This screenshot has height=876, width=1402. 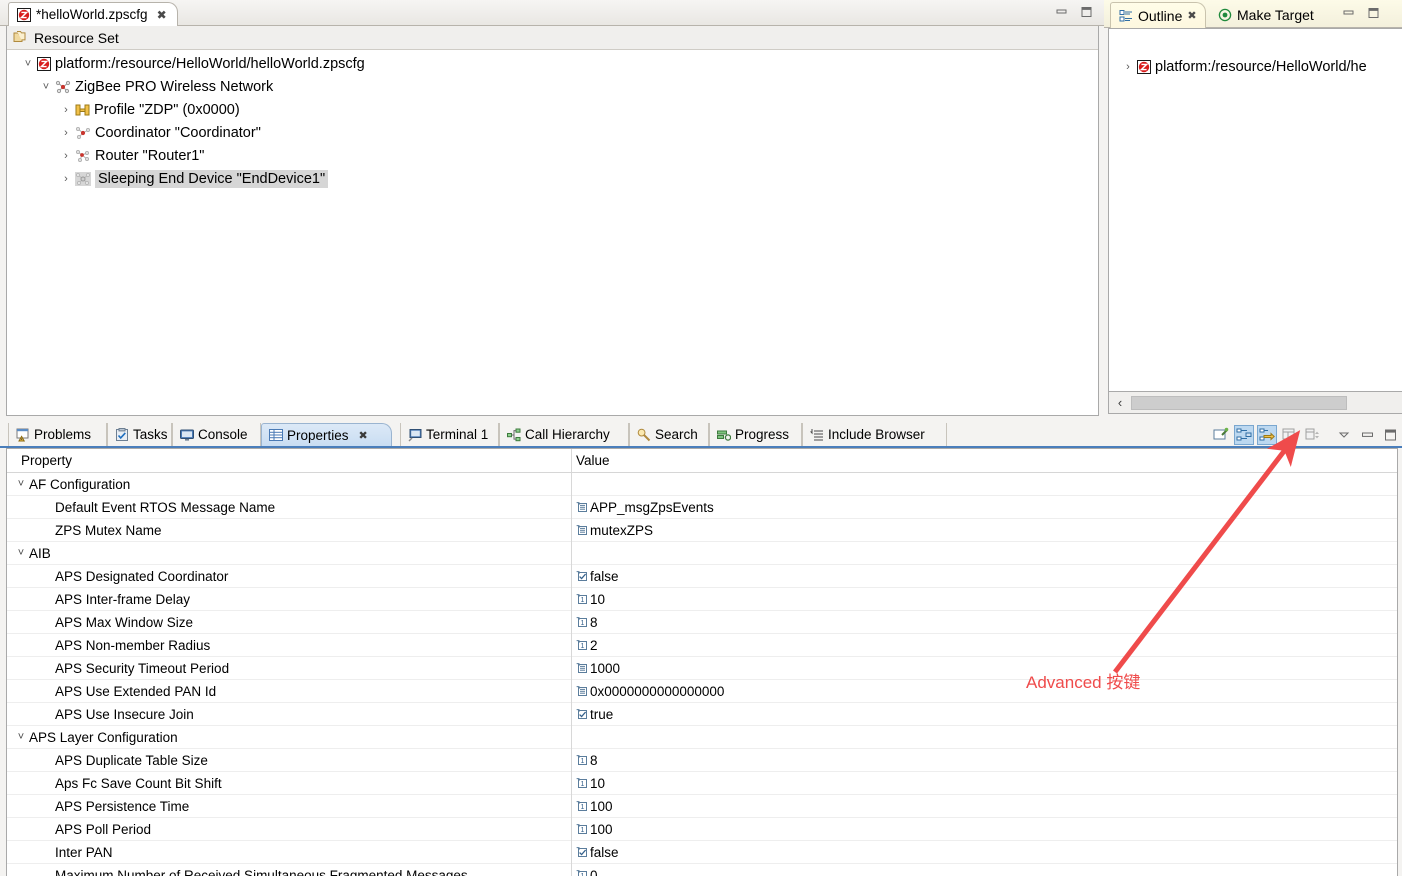 What do you see at coordinates (984, 872) in the screenshot?
I see `property-value-cell: 10` at bounding box center [984, 872].